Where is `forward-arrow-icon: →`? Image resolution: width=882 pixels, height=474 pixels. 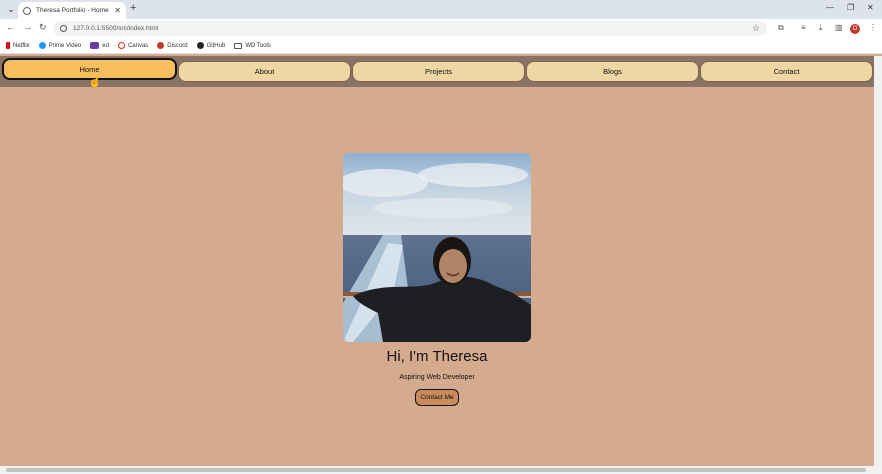
forward-arrow-icon: → is located at coordinates (27, 27).